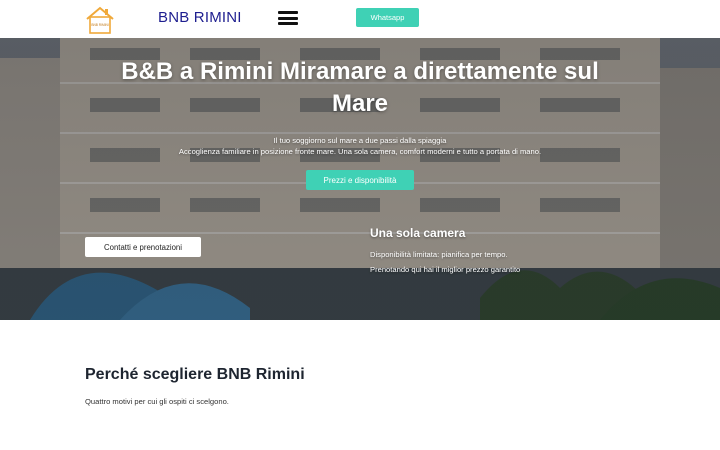 The image size is (720, 450). What do you see at coordinates (288, 18) in the screenshot?
I see `hamburger-menu-icon` at bounding box center [288, 18].